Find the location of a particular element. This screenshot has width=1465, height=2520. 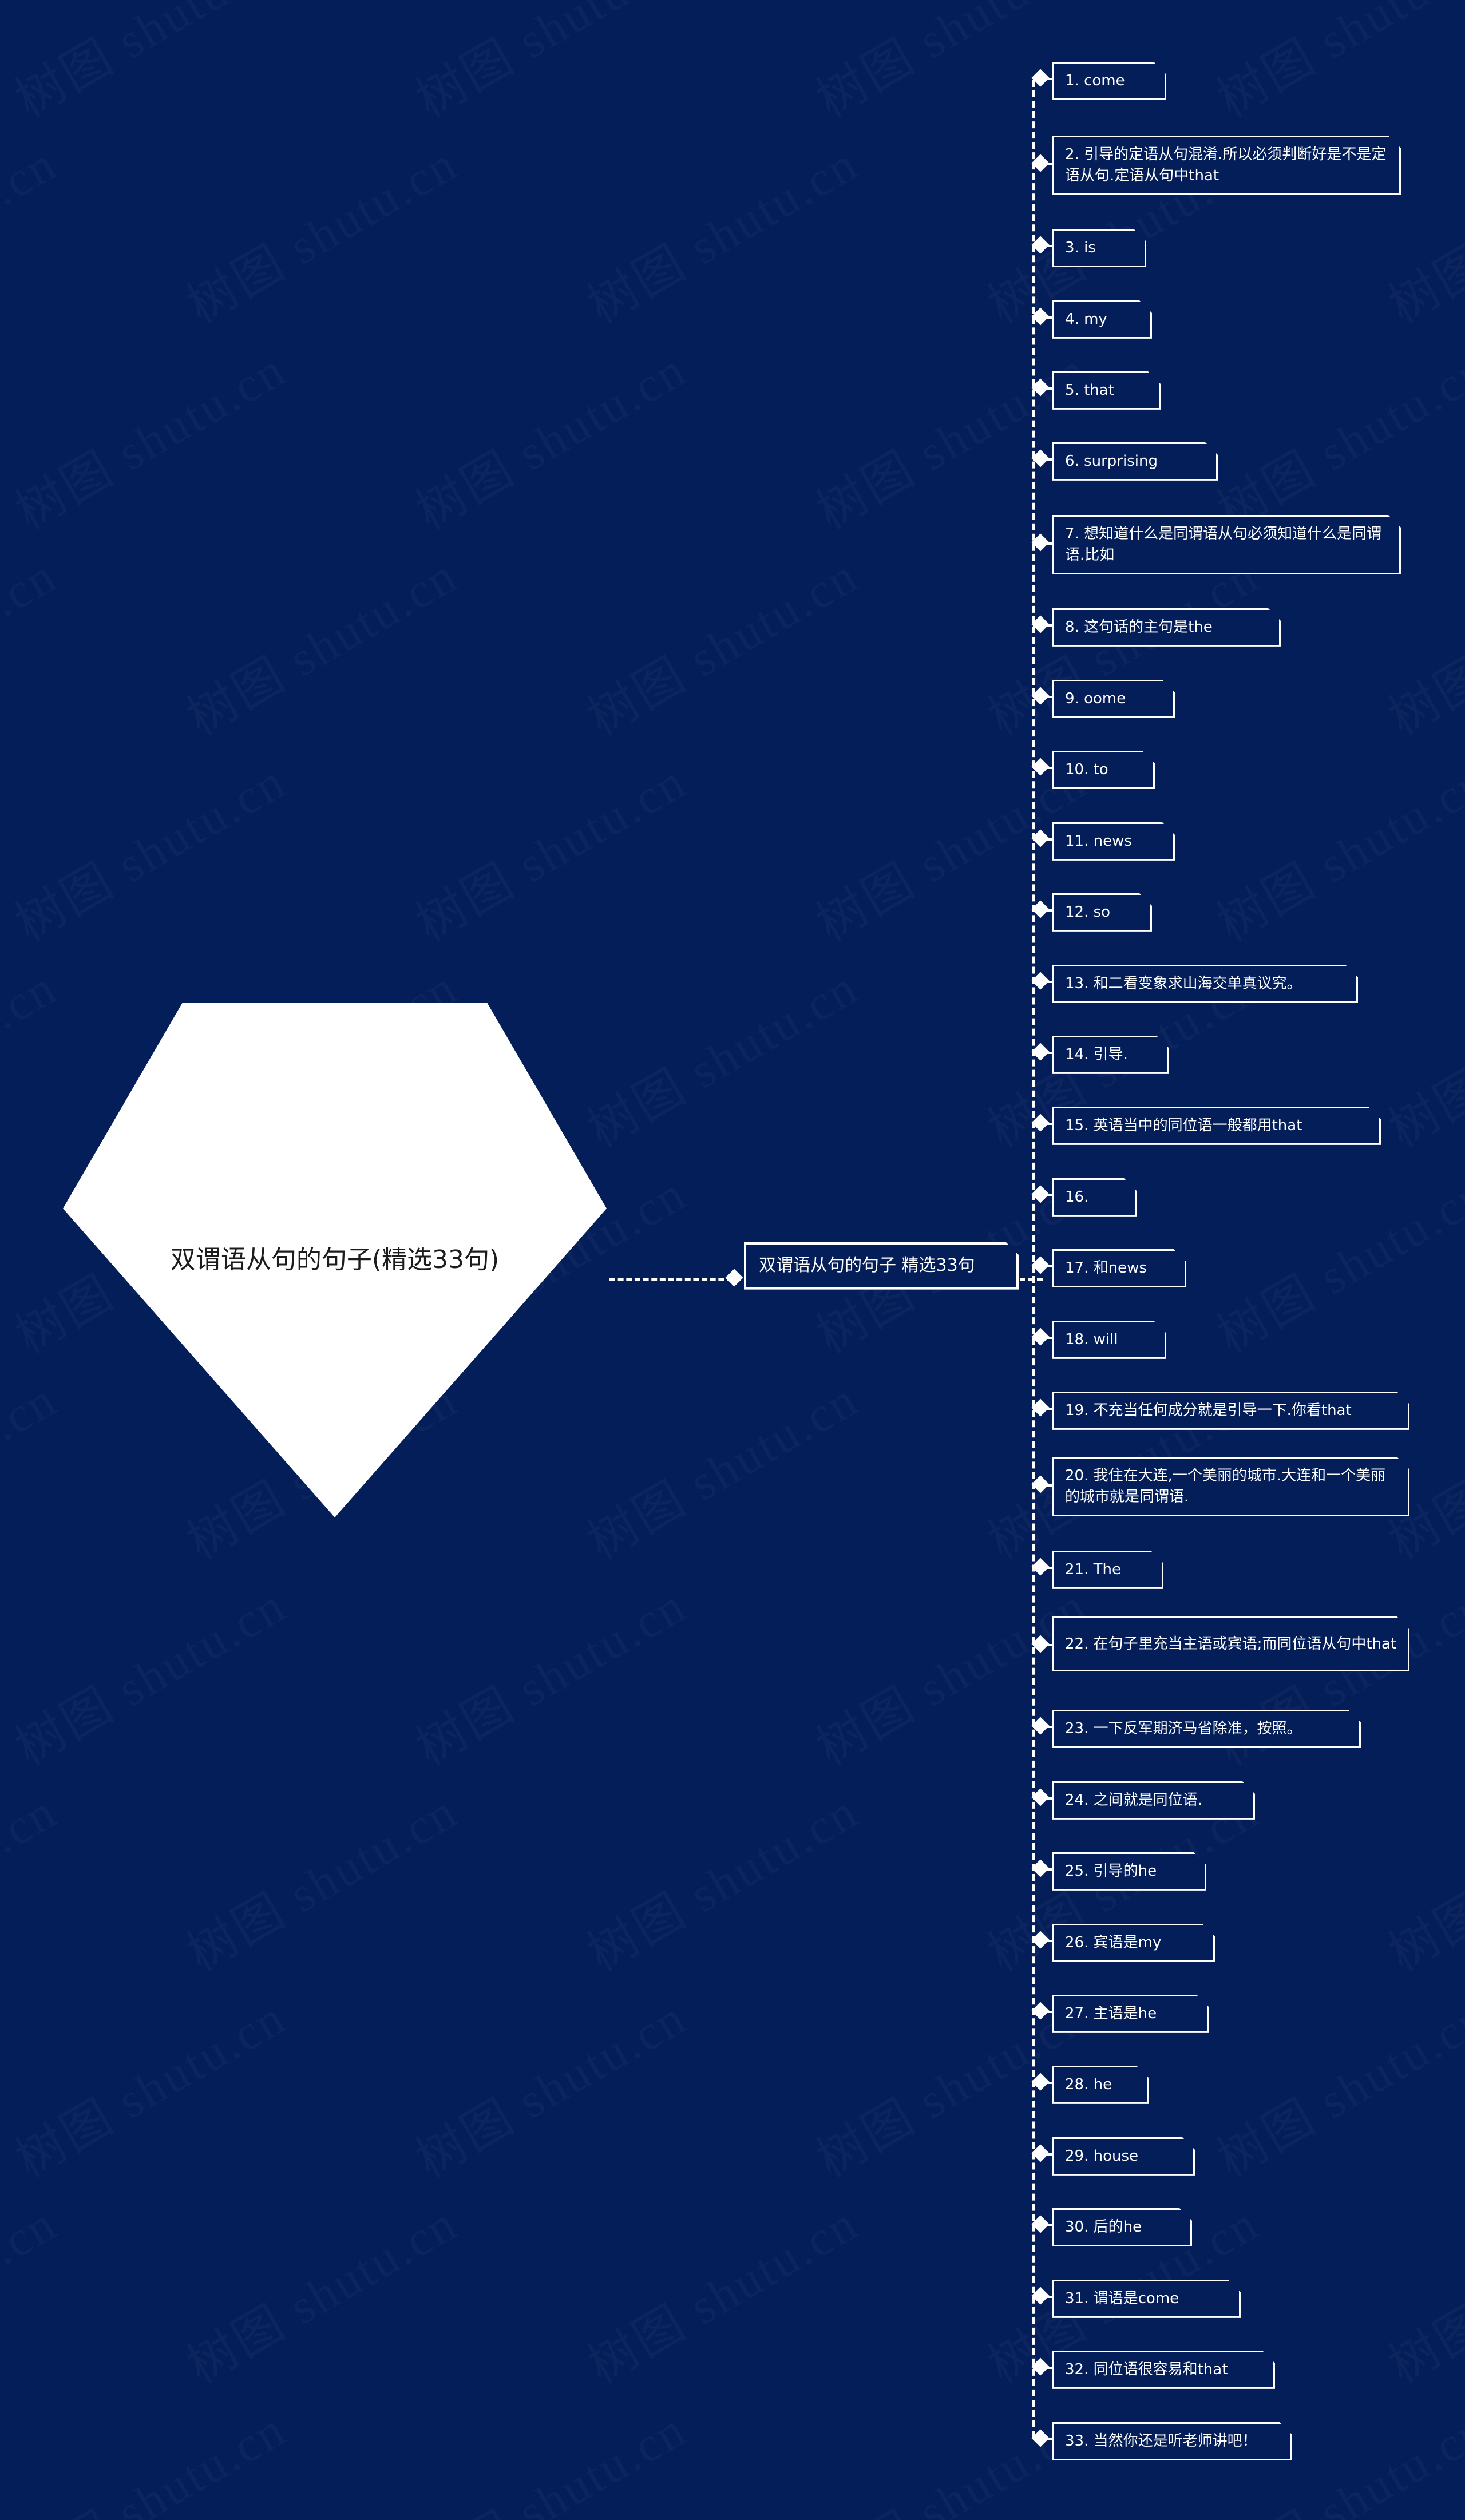

branch-node-label: 13. 和二看变象求山海交单真议究。 is located at coordinates (1184, 983).